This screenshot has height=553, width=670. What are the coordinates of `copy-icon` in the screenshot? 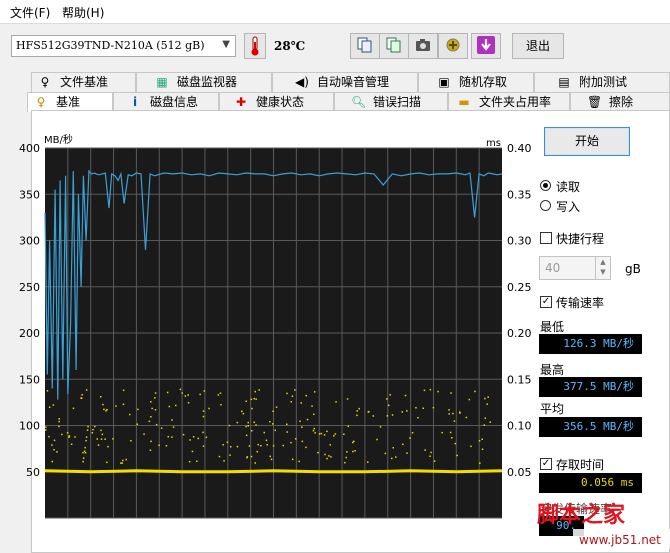 It's located at (365, 46).